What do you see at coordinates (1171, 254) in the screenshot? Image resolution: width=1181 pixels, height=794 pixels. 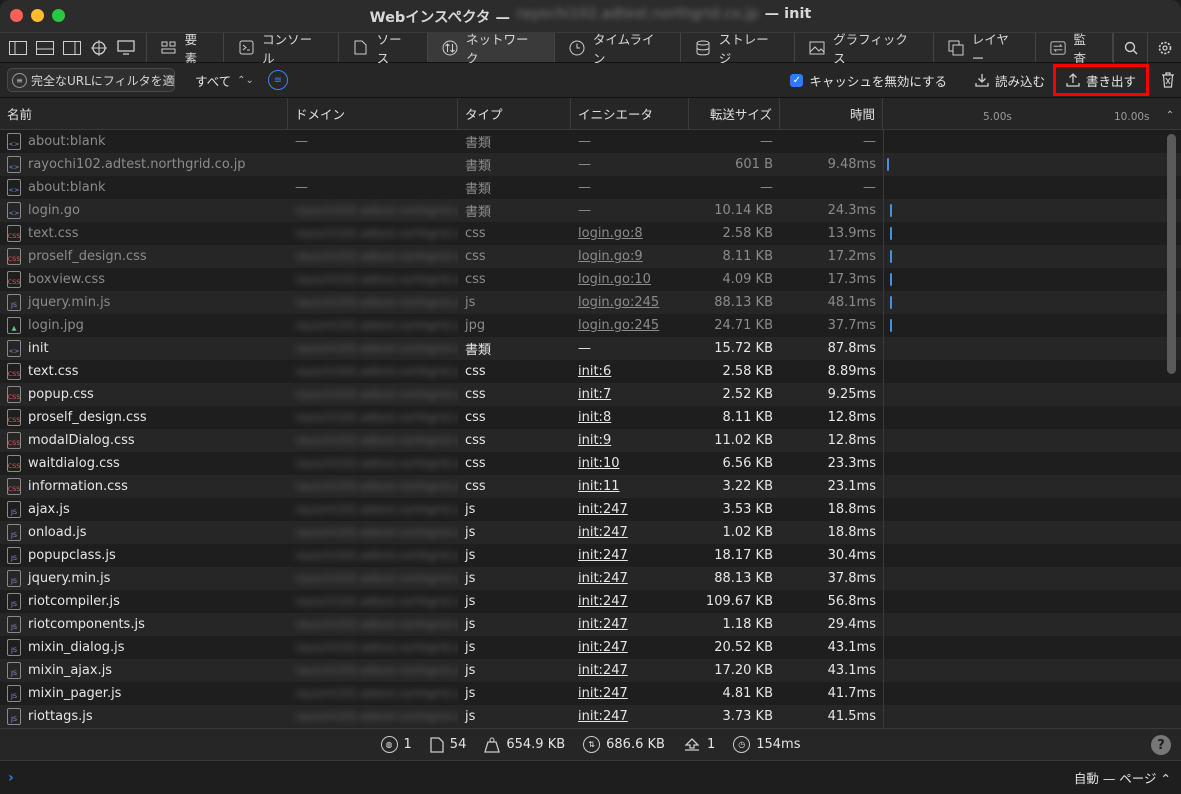 I see `vertical-scrollbar` at bounding box center [1171, 254].